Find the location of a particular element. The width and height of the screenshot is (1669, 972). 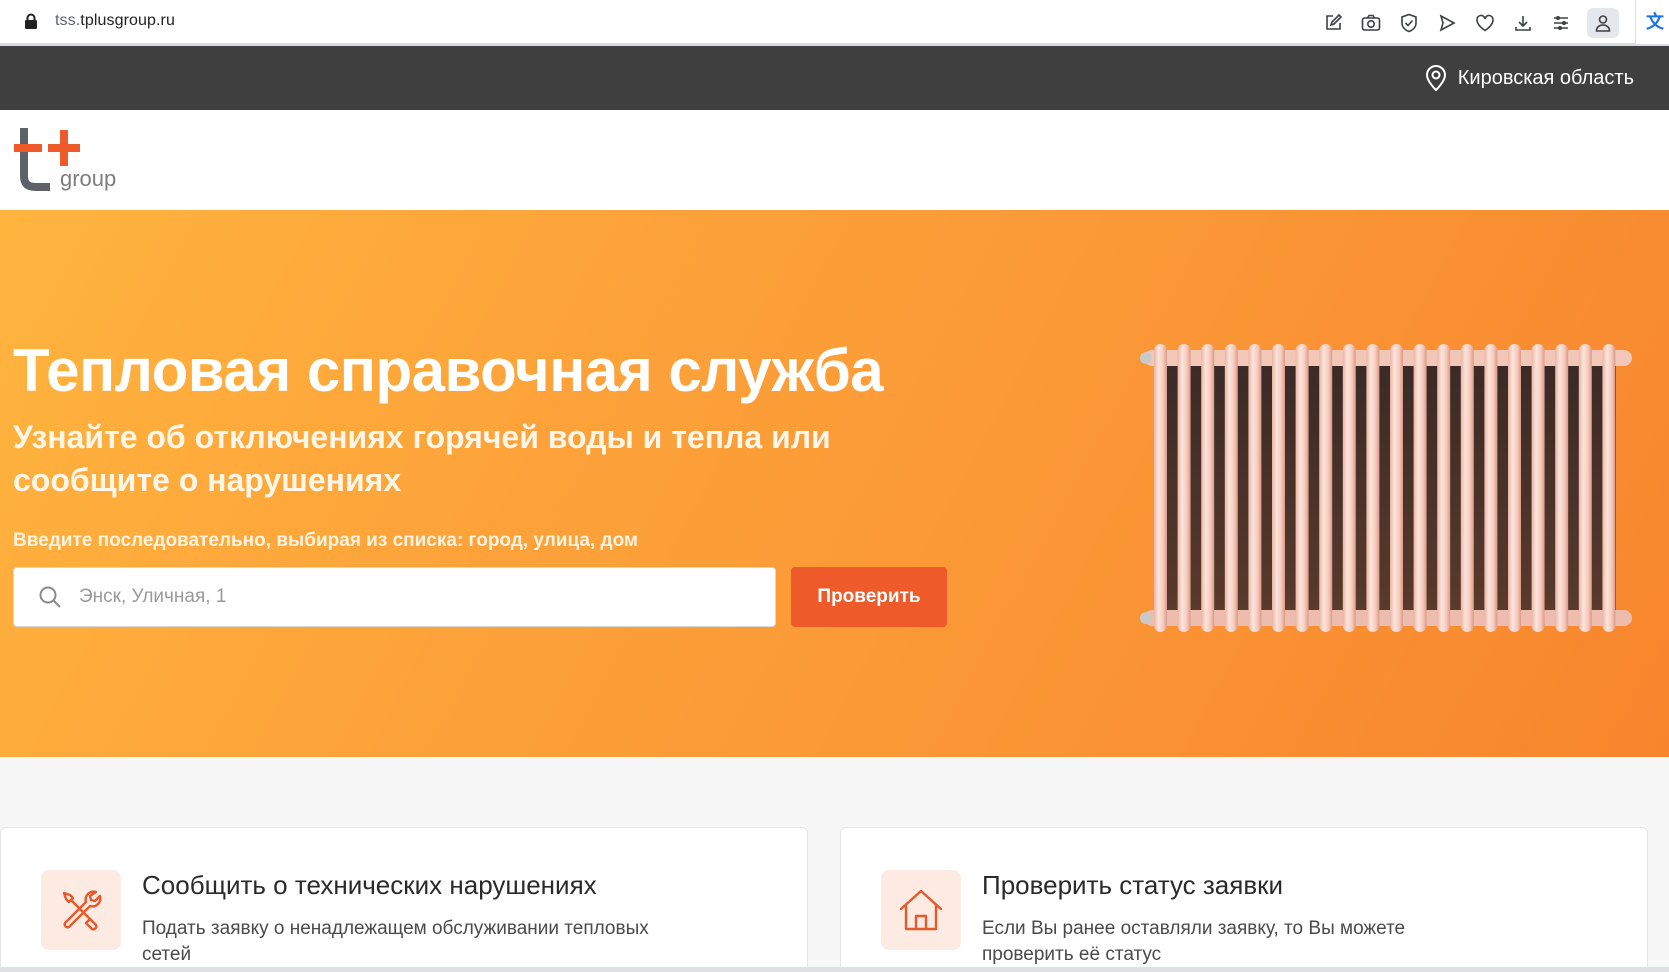

browser-toolbar is located at coordinates (1470, 23).